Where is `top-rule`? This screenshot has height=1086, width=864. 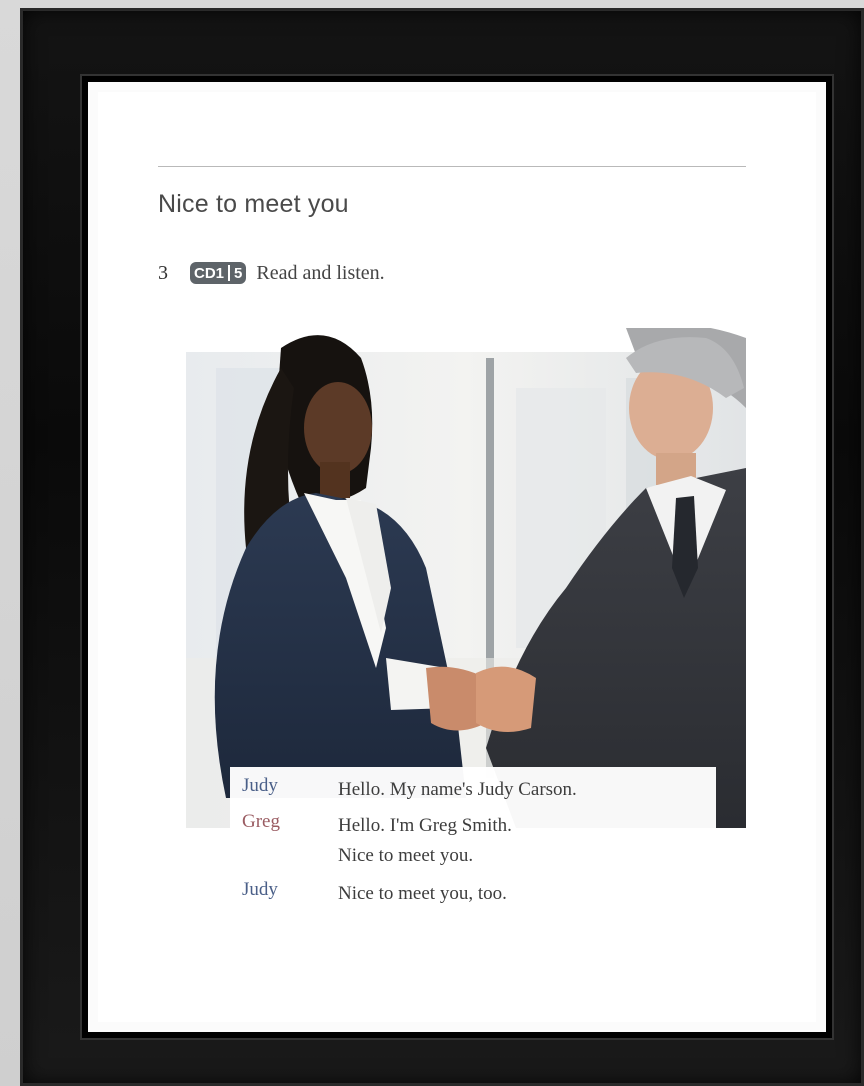
top-rule is located at coordinates (452, 166).